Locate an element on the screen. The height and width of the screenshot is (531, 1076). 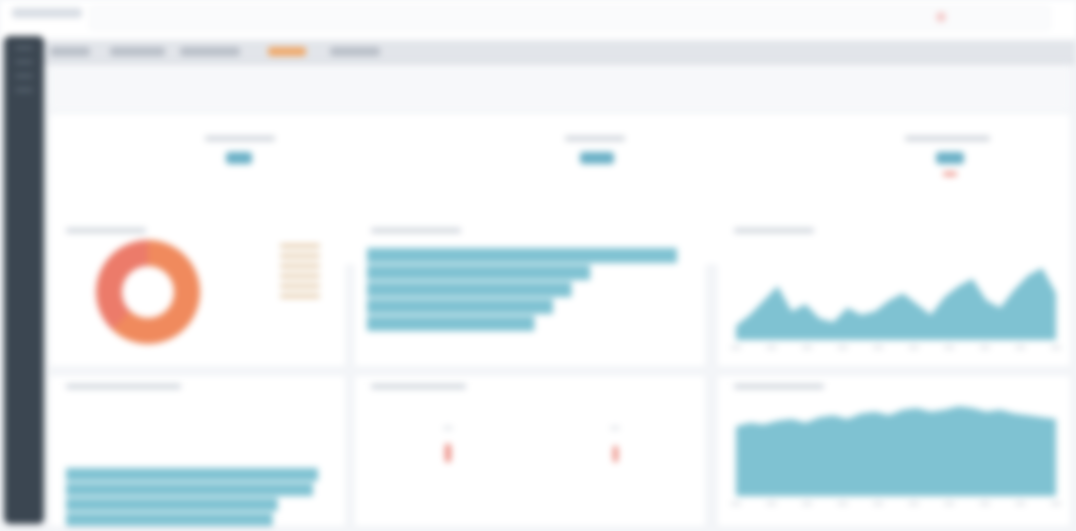
sidebar is located at coordinates (24, 280).